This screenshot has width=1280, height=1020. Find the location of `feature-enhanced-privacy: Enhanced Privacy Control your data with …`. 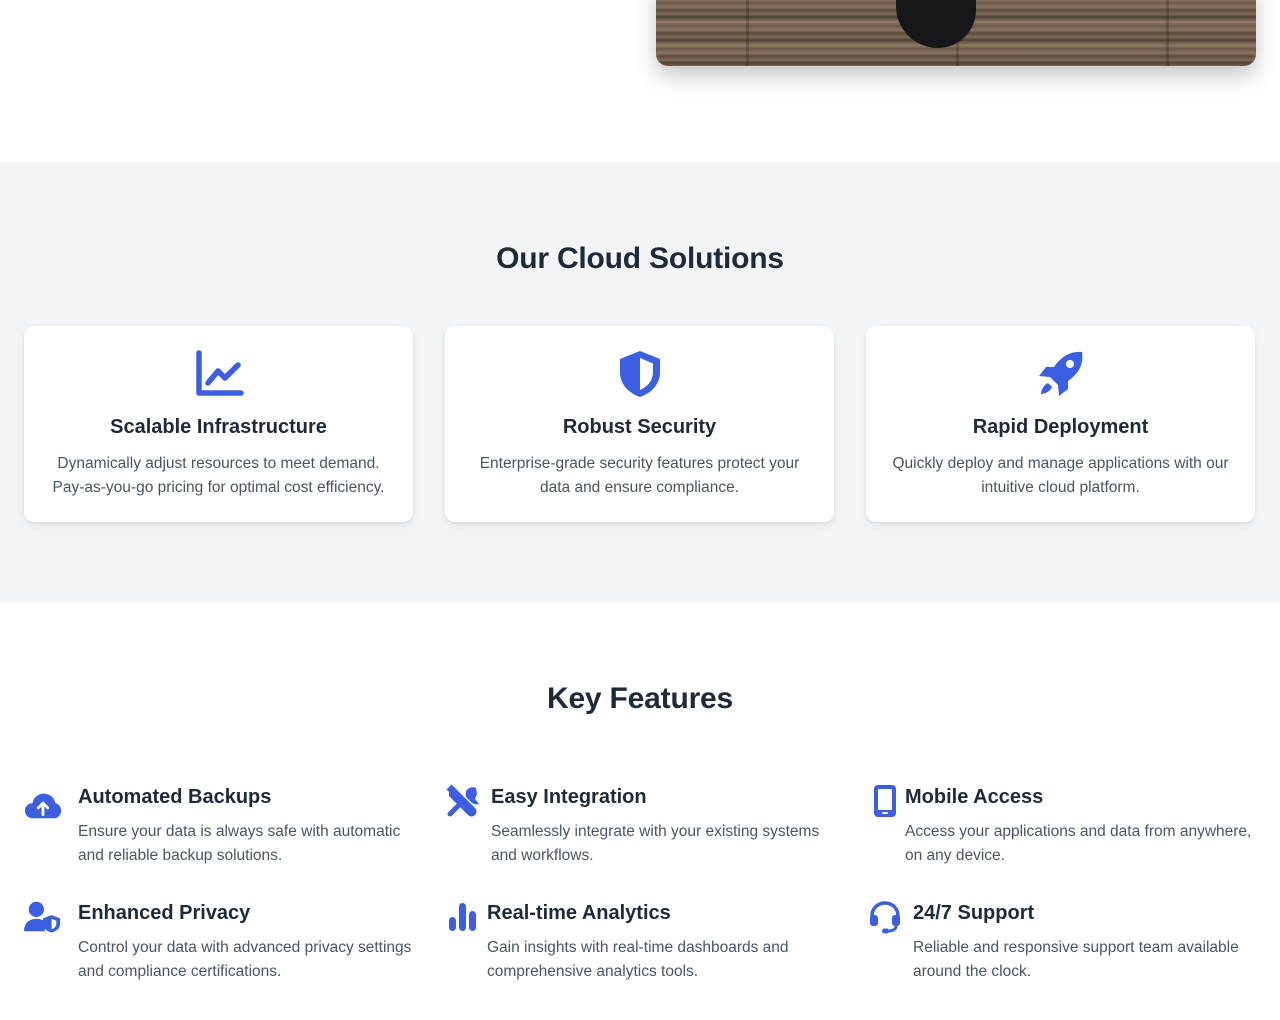

feature-enhanced-privacy: Enhanced Privacy Control your data with … is located at coordinates (224, 945).